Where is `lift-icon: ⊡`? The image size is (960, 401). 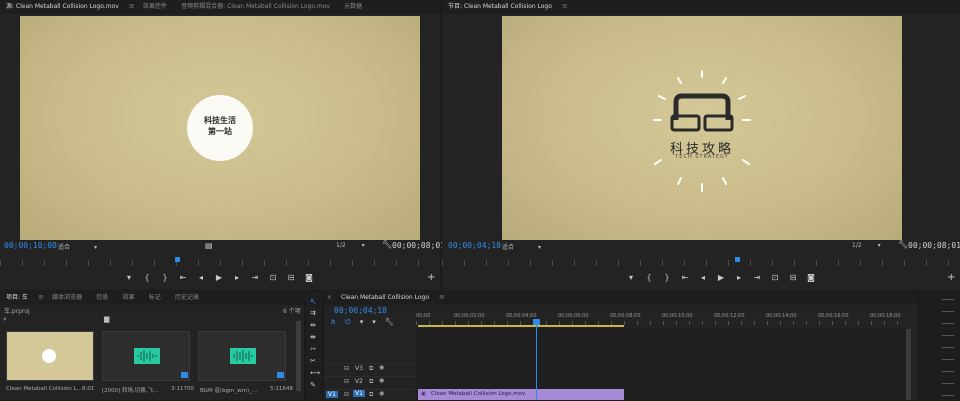 lift-icon: ⊡ is located at coordinates (775, 278).